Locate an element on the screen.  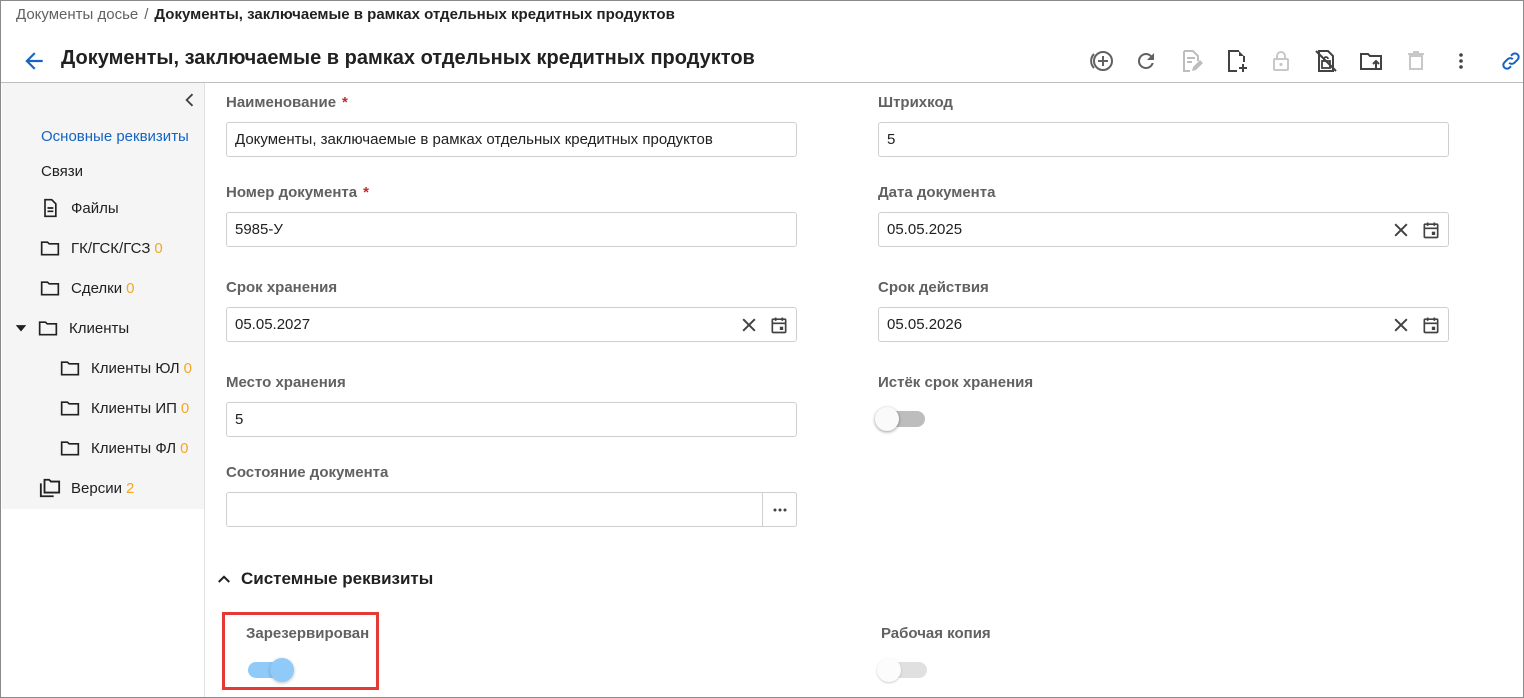
barcode-label: Штрихкод is located at coordinates (915, 102).